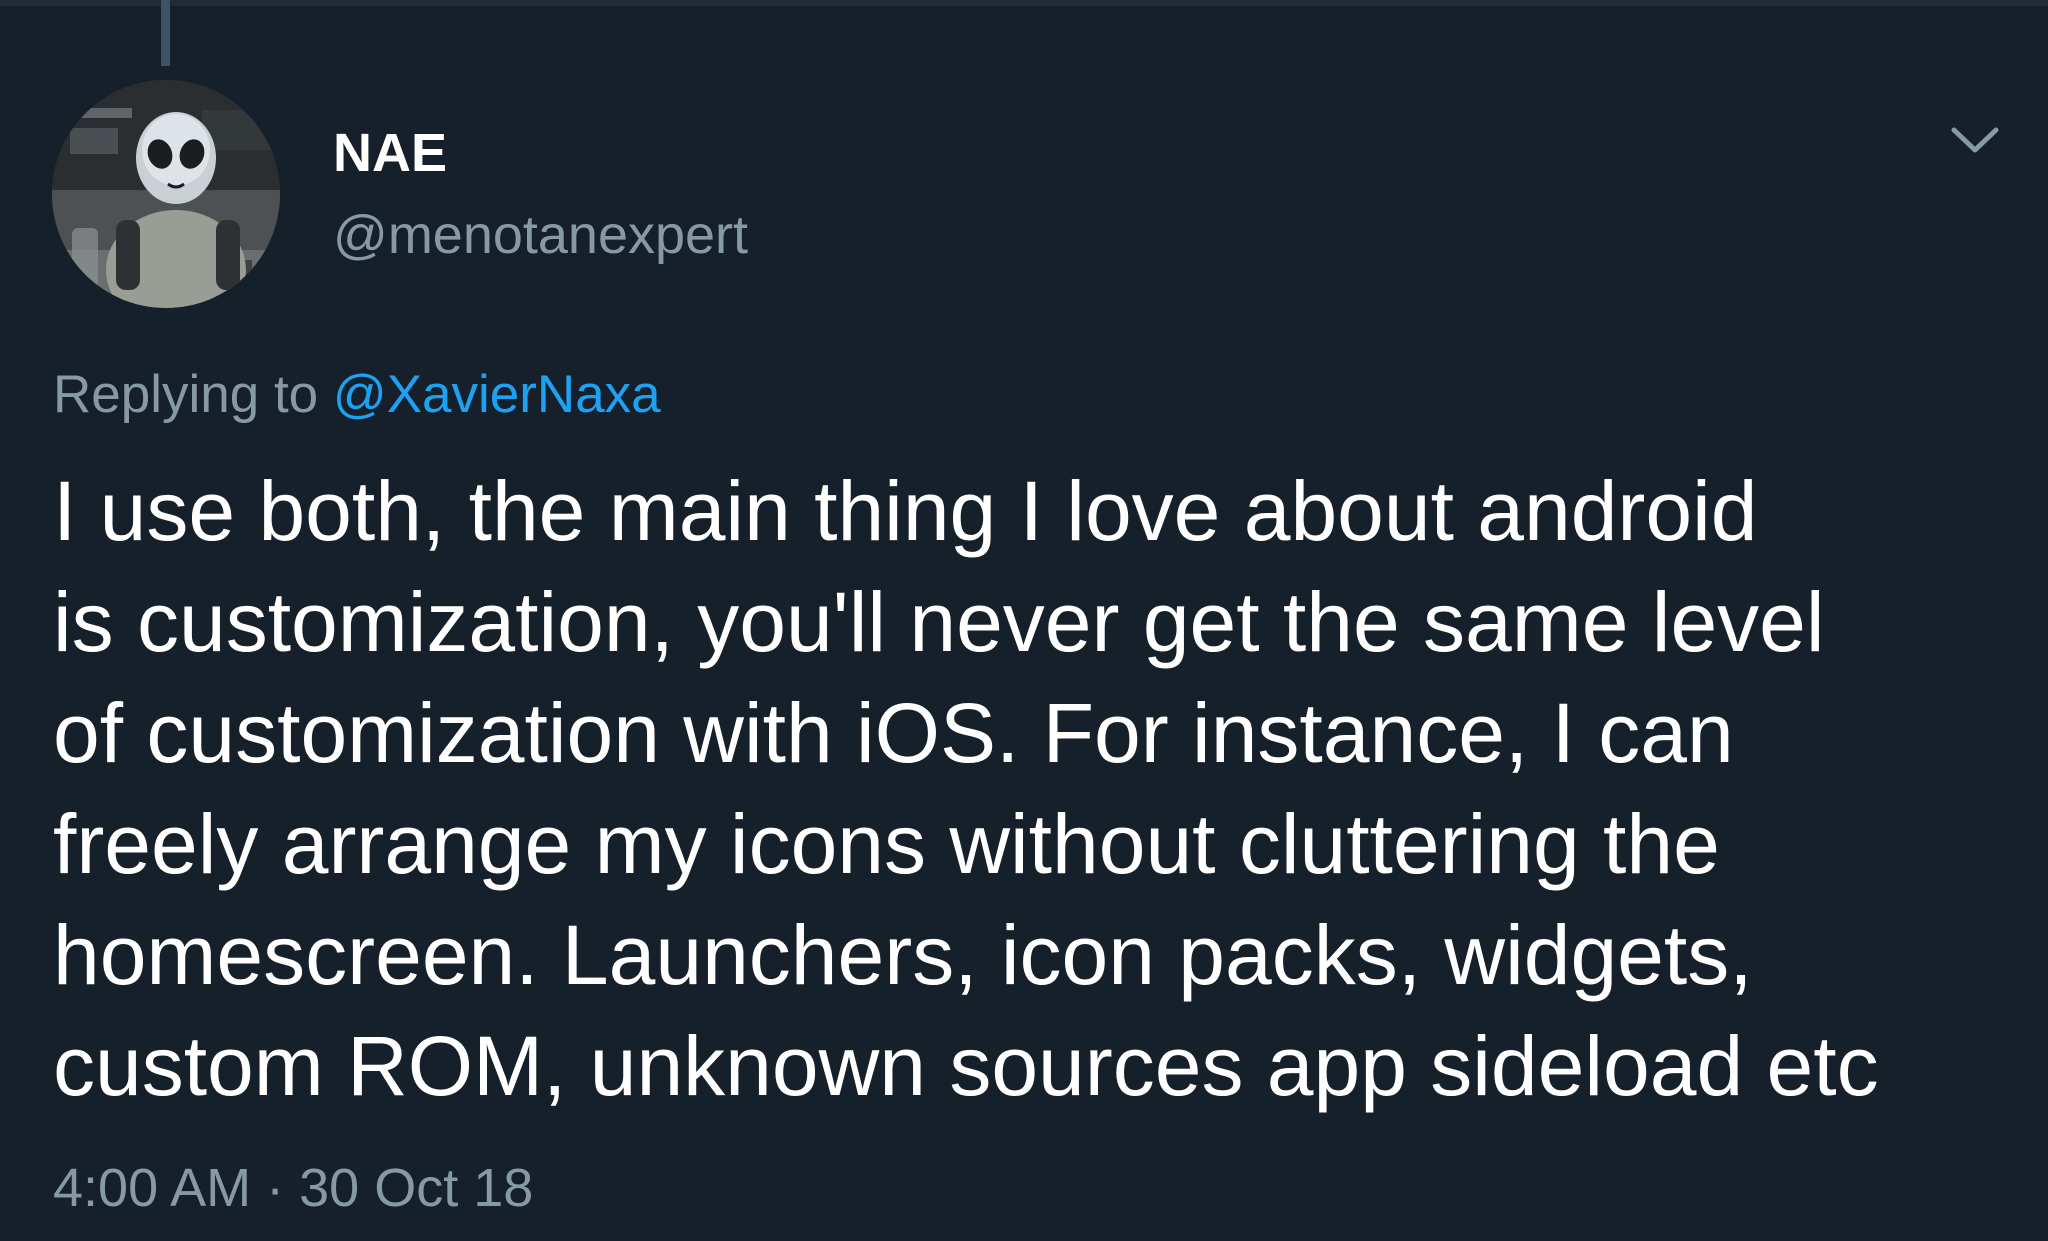 This screenshot has height=1241, width=2048. What do you see at coordinates (293, 1188) in the screenshot?
I see `tweet-timestamp: 4:00 AM · 30 Oct 18` at bounding box center [293, 1188].